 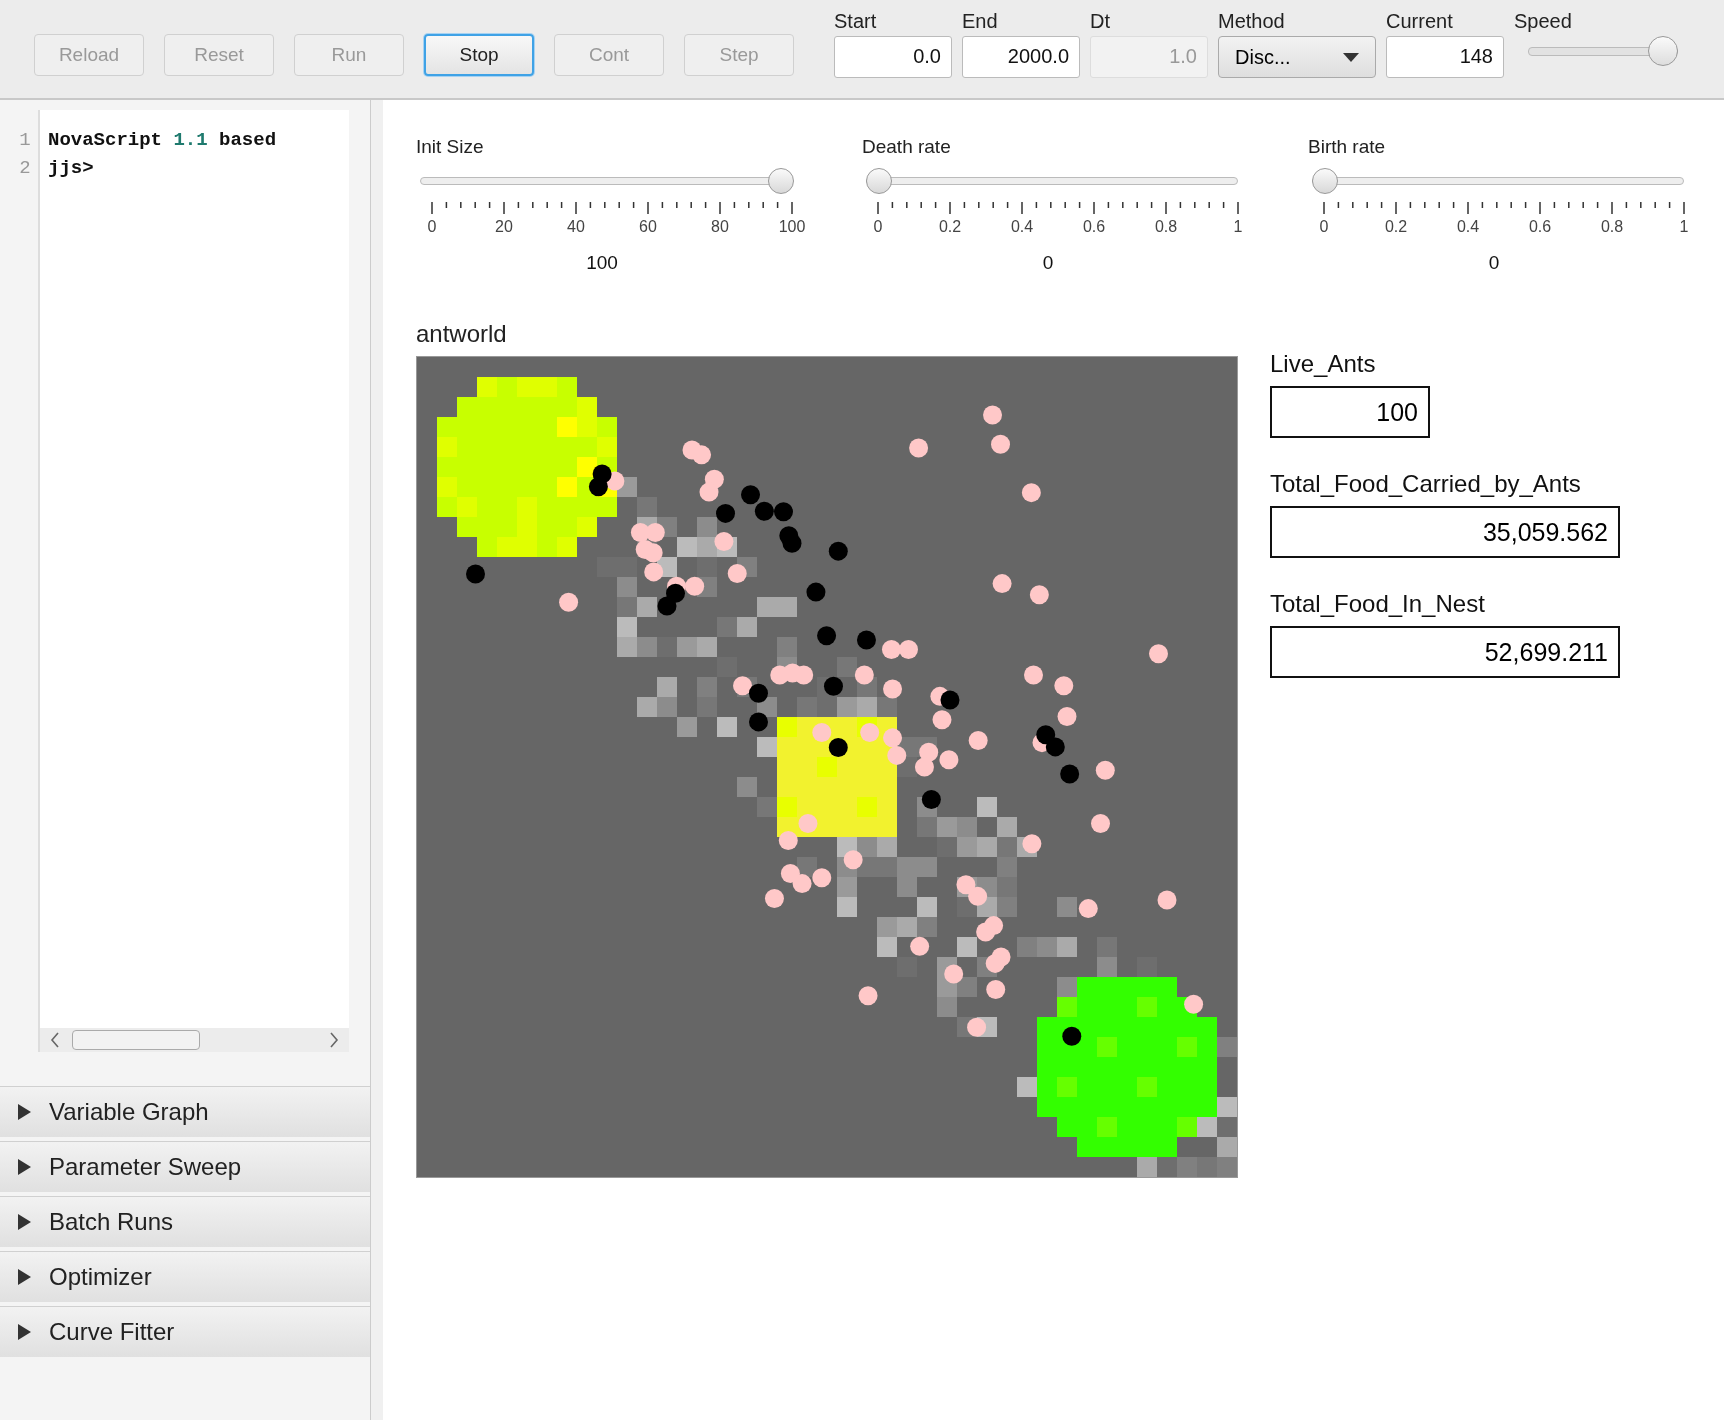 I want to click on tick-label: 40, so click(x=576, y=227).